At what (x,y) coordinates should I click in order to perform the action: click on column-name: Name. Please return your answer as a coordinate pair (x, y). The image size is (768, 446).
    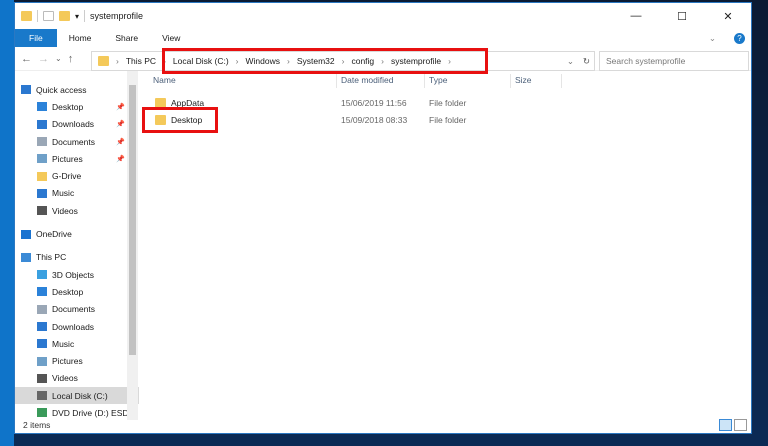
    Looking at the image, I should click on (164, 80).